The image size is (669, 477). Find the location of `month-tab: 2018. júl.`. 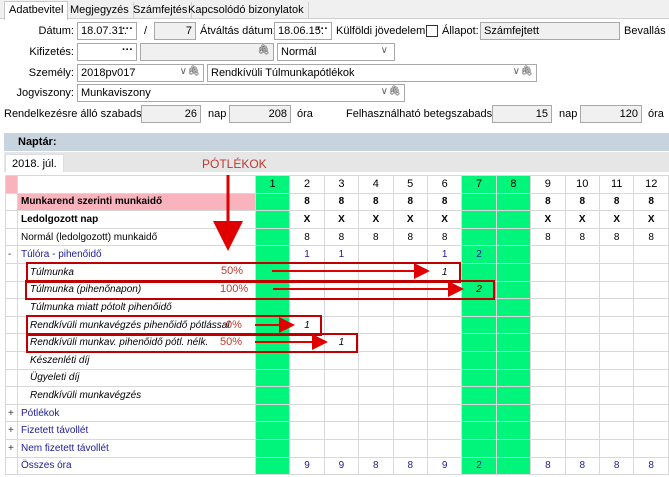

month-tab: 2018. júl. is located at coordinates (34, 163).